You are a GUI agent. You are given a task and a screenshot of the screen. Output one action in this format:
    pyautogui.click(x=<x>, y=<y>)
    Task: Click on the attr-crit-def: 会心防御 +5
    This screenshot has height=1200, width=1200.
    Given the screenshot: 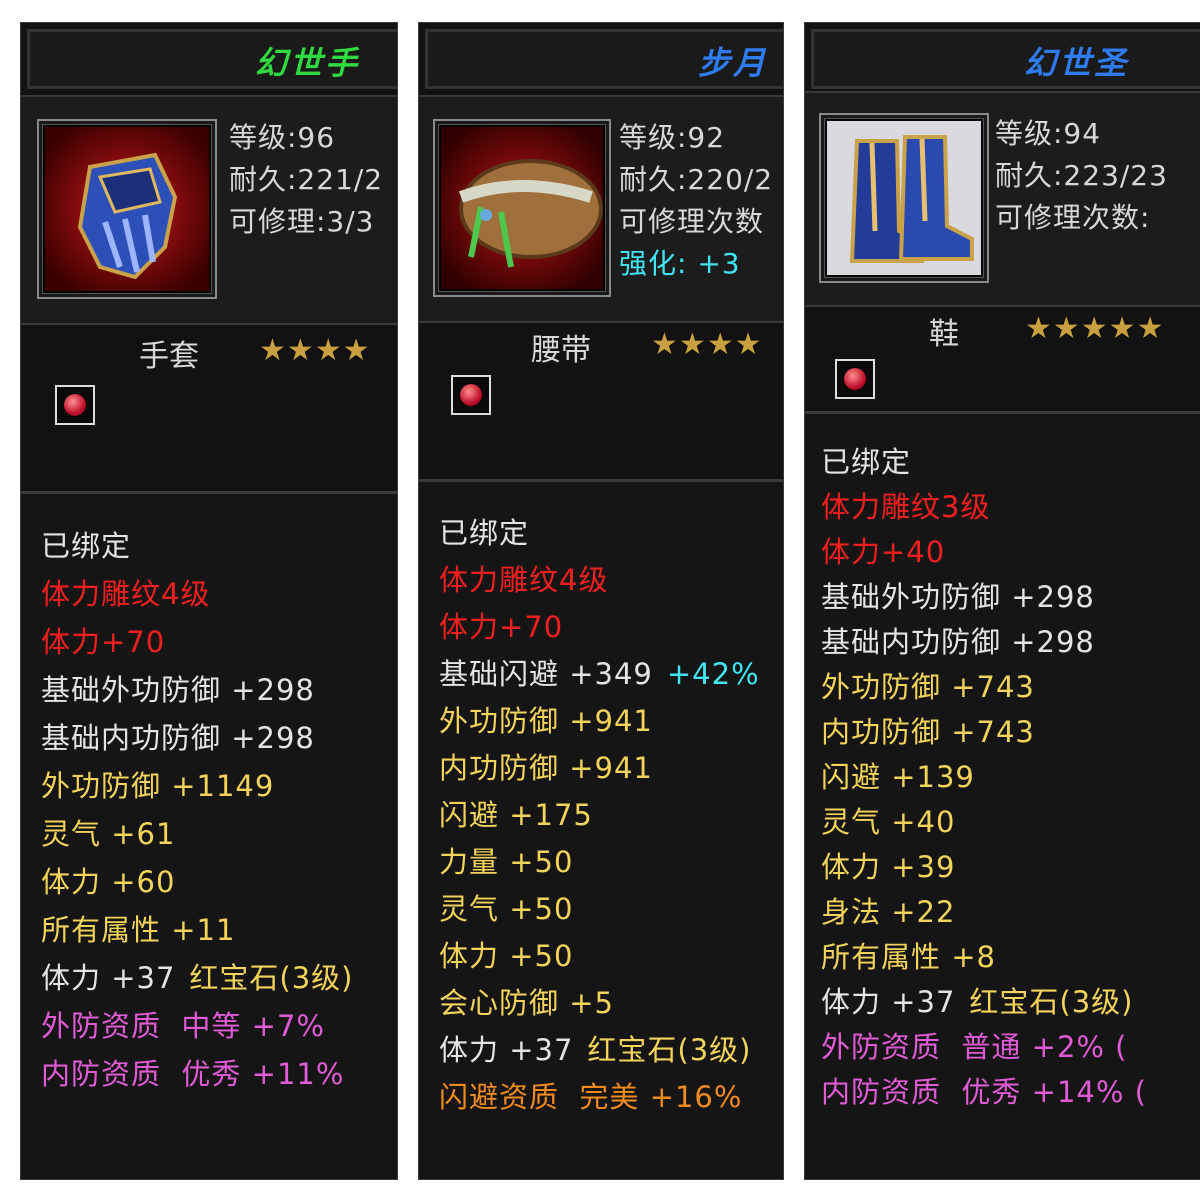 What is the action you would take?
    pyautogui.click(x=526, y=1003)
    